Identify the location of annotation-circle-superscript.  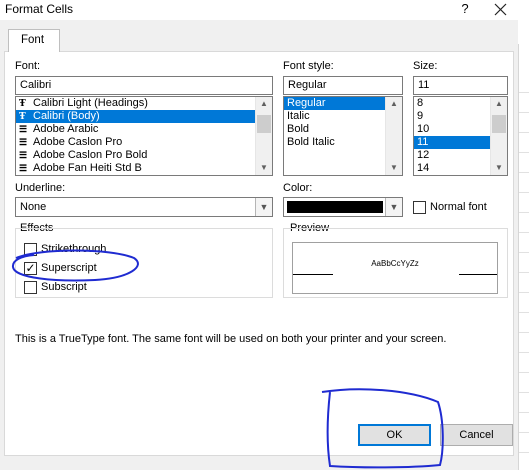
(75, 265).